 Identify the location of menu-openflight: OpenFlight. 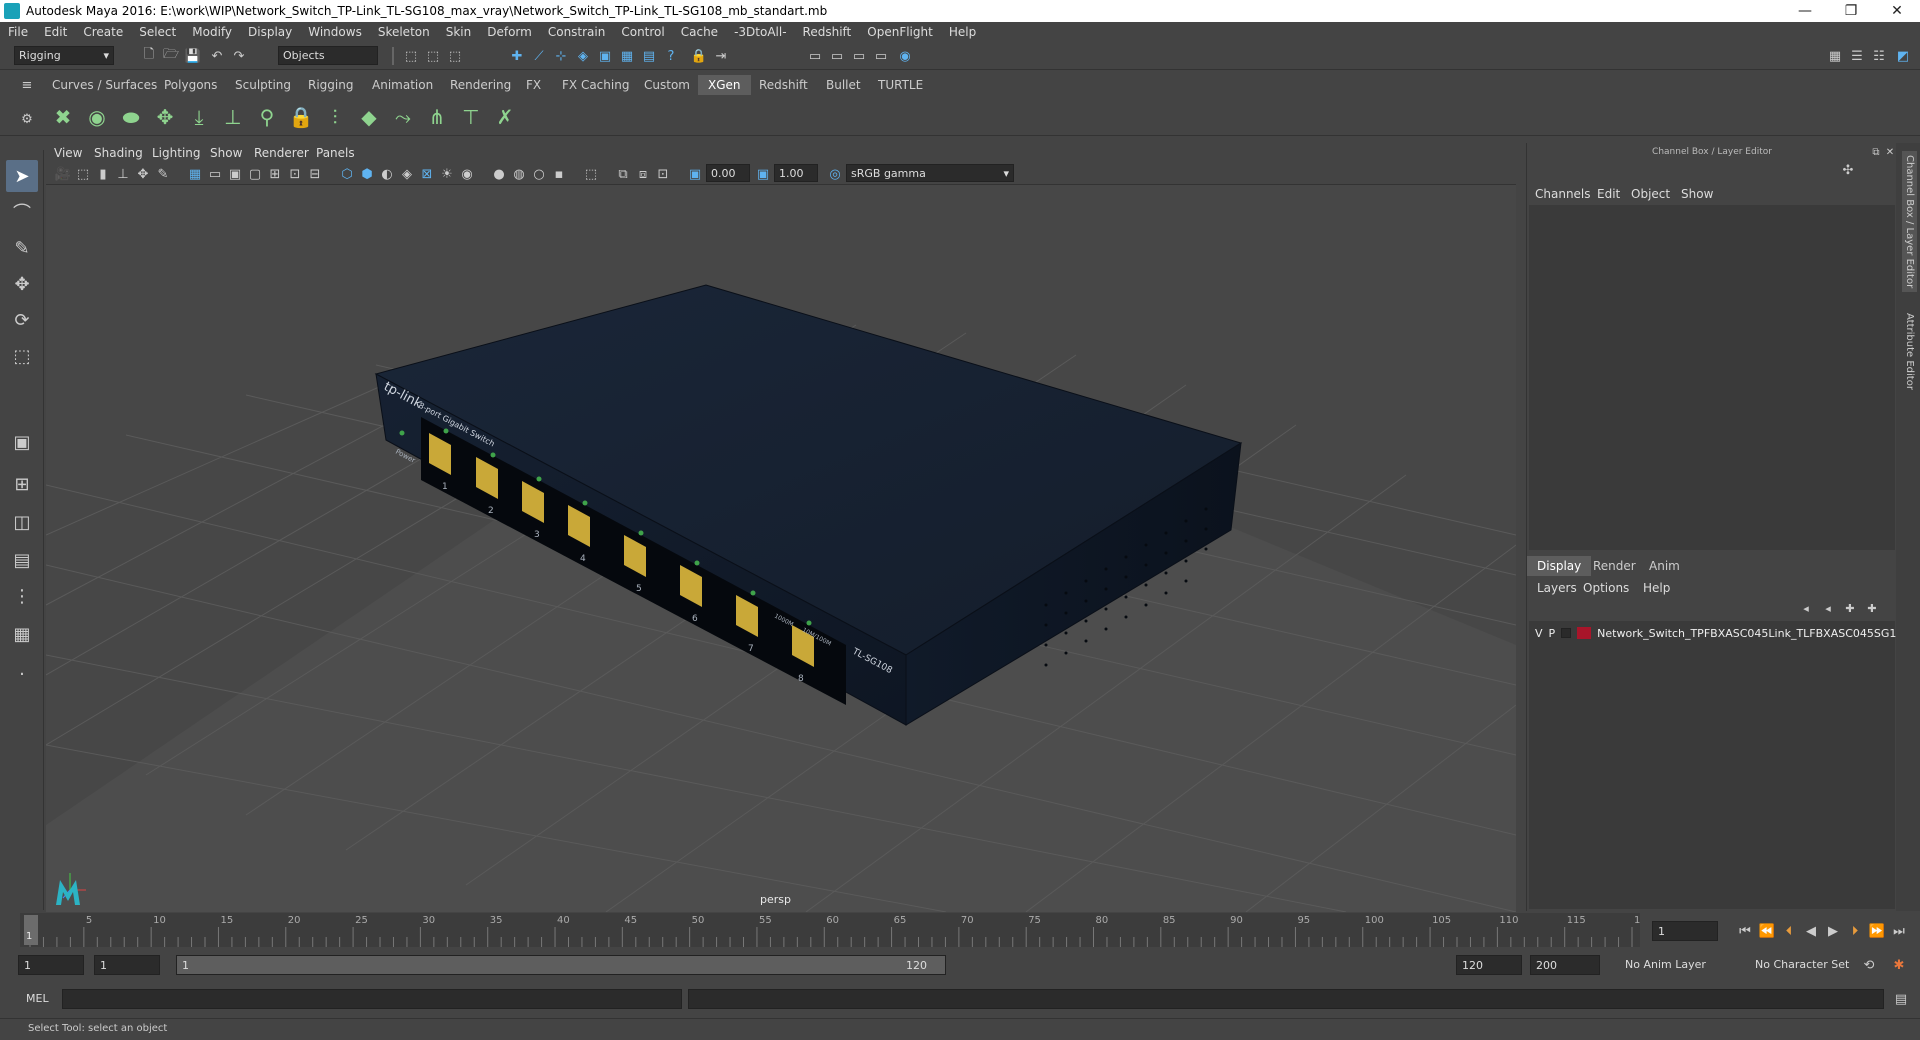
(900, 32).